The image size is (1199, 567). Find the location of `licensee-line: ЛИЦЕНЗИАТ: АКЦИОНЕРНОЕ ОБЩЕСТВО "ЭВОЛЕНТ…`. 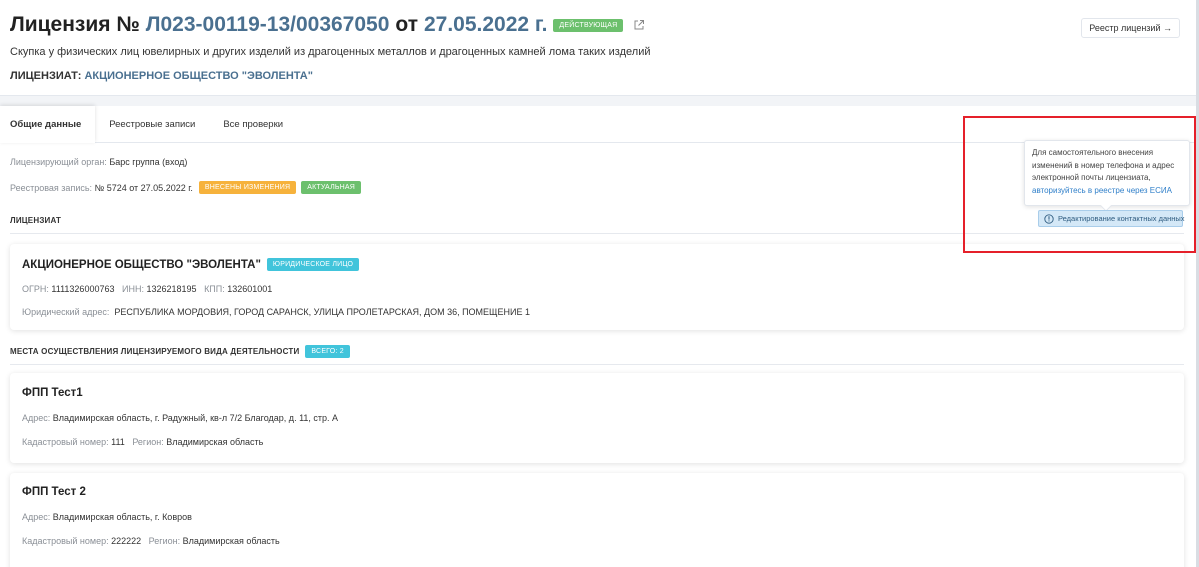

licensee-line: ЛИЦЕНЗИАТ: АКЦИОНЕРНОЕ ОБЩЕСТВО "ЭВОЛЕНТ… is located at coordinates (161, 76).